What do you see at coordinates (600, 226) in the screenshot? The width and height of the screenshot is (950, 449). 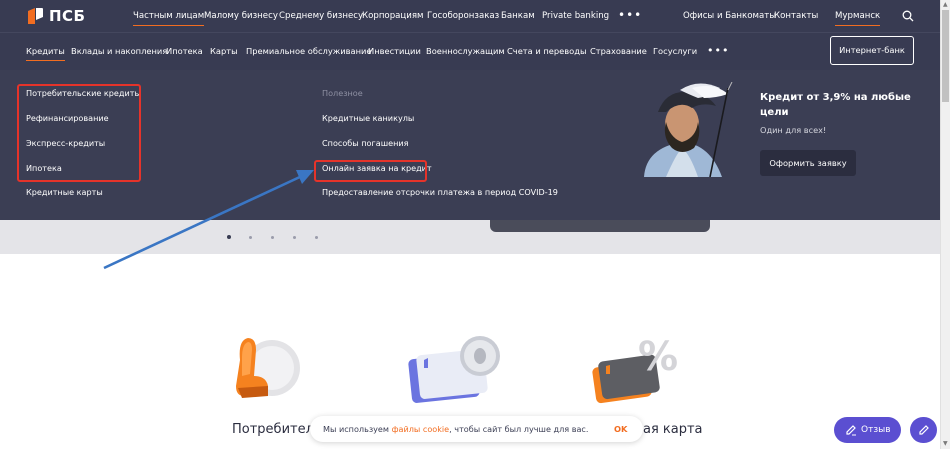 I see `hero-card-edge` at bounding box center [600, 226].